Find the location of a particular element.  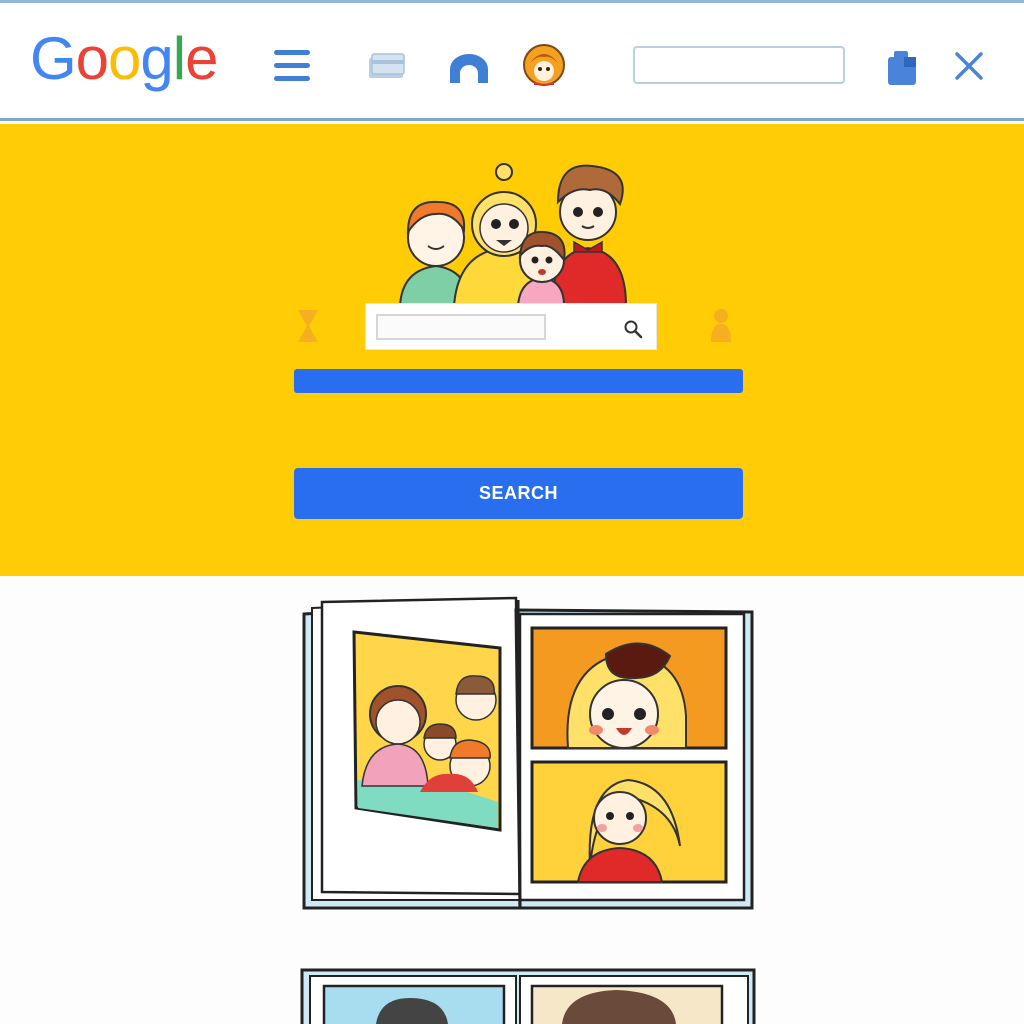

left-ornament-icon is located at coordinates (308, 326).